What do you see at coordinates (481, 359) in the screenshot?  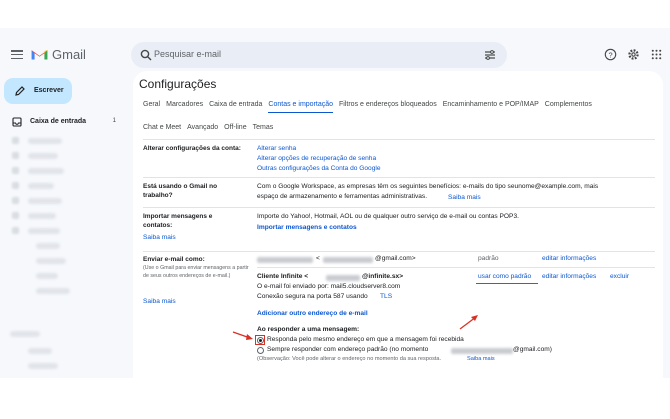 I see `reply-note-learn-more-link: Saiba mais` at bounding box center [481, 359].